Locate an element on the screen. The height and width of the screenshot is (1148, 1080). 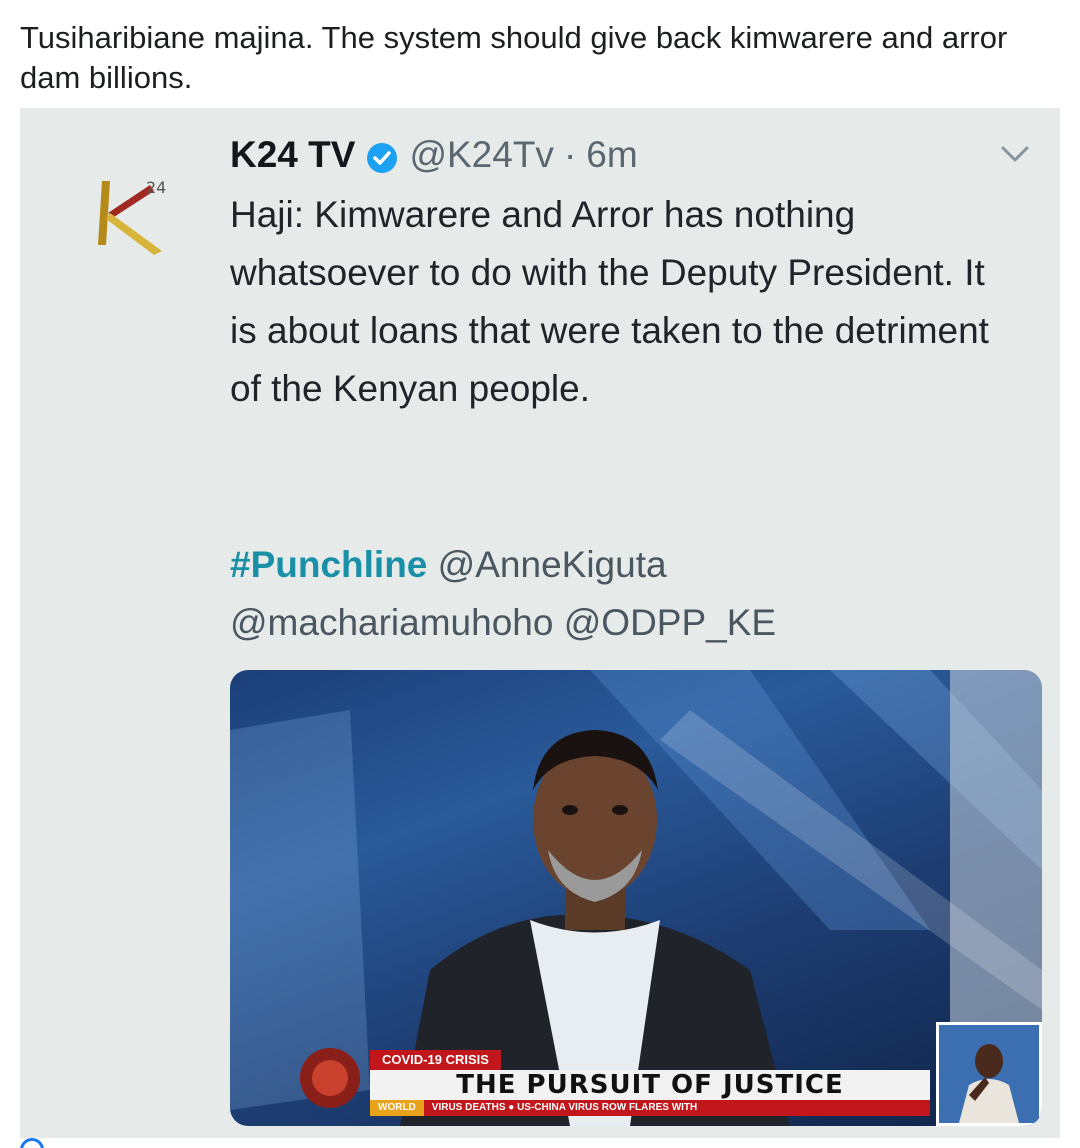
mention-link: @AnneKiguta is located at coordinates (552, 564).